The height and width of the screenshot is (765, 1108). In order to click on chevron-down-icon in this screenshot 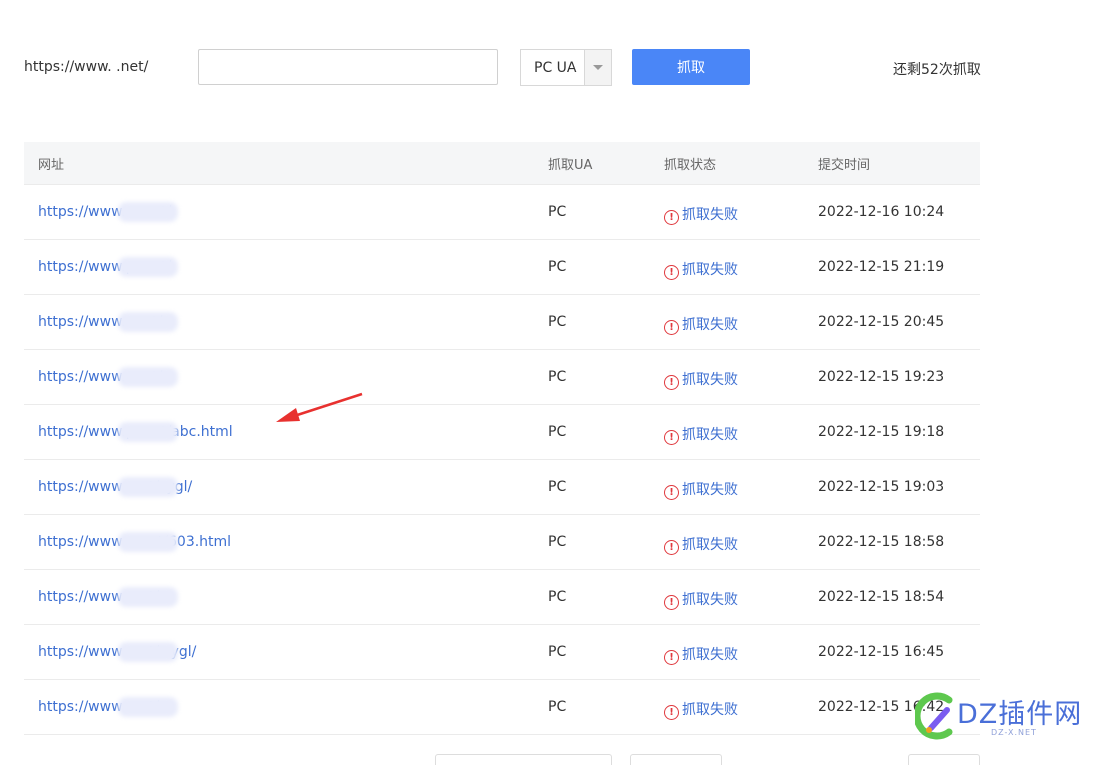, I will do `click(597, 67)`.